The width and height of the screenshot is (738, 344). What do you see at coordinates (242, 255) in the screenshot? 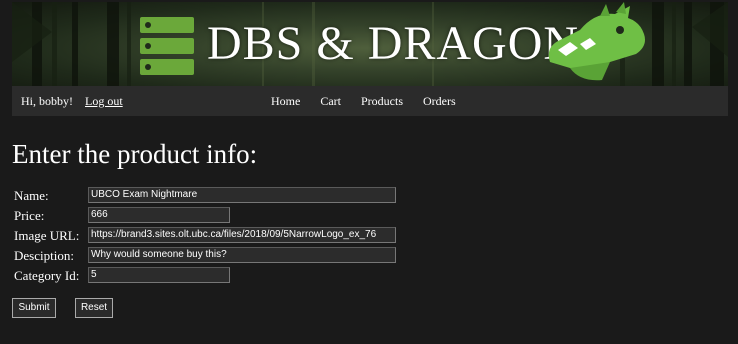
I see `description-input: Why would someone buy this?` at bounding box center [242, 255].